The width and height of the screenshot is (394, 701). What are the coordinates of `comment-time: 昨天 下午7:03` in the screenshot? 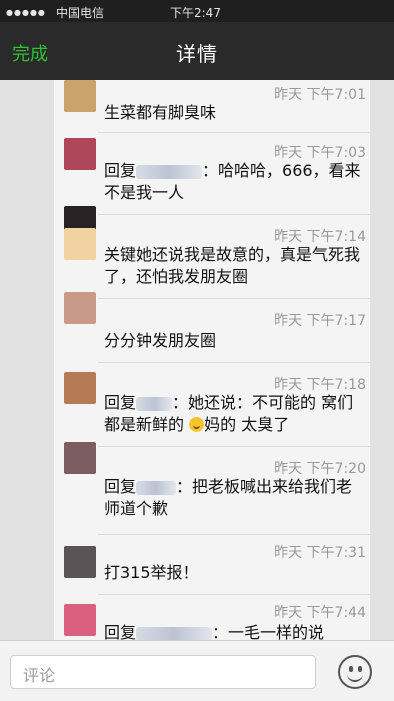 It's located at (320, 153).